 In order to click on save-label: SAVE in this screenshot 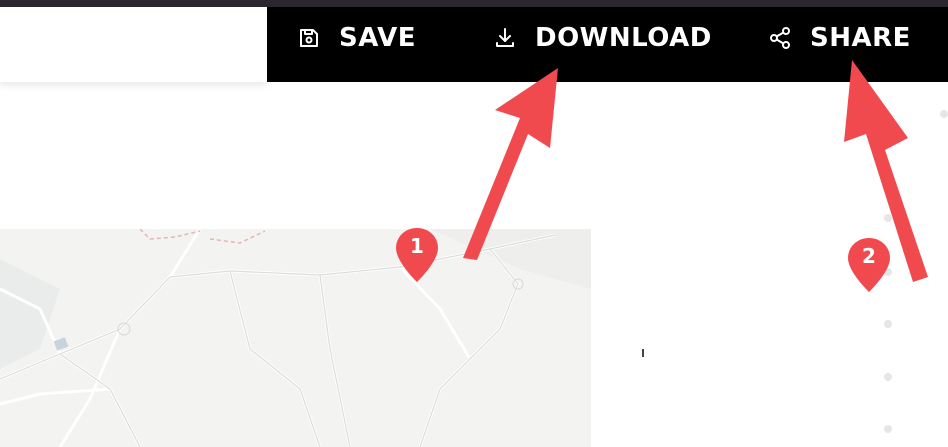, I will do `click(377, 37)`.